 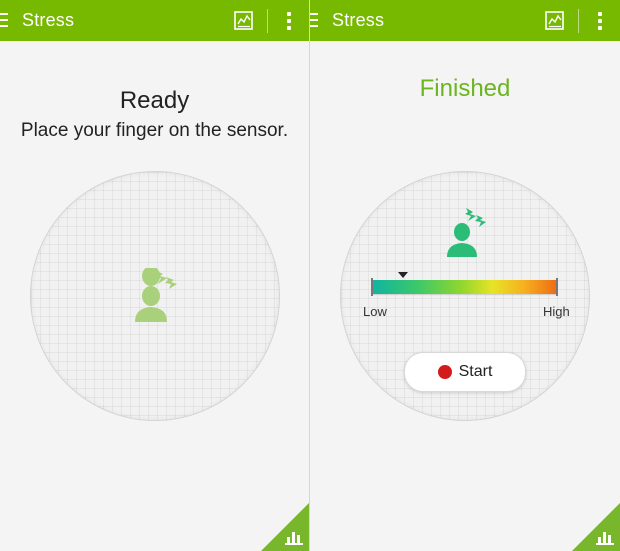 What do you see at coordinates (557, 287) in the screenshot?
I see `gauge-end-cap` at bounding box center [557, 287].